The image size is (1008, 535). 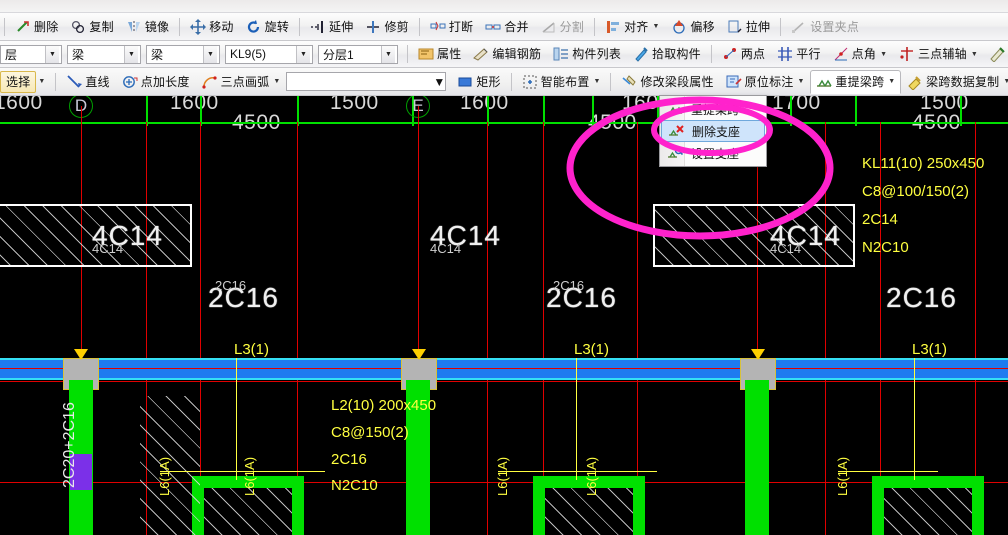 What do you see at coordinates (104, 54) in the screenshot?
I see `category-combo: 梁 ▼` at bounding box center [104, 54].